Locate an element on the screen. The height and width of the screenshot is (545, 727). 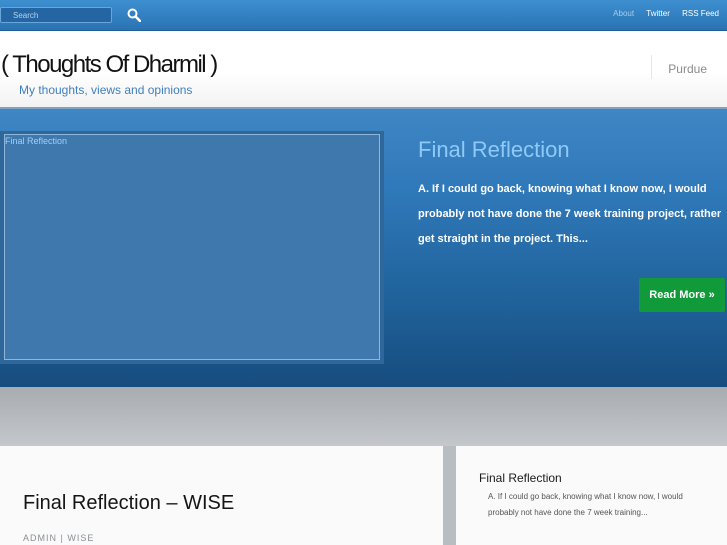
search-input is located at coordinates (56, 15).